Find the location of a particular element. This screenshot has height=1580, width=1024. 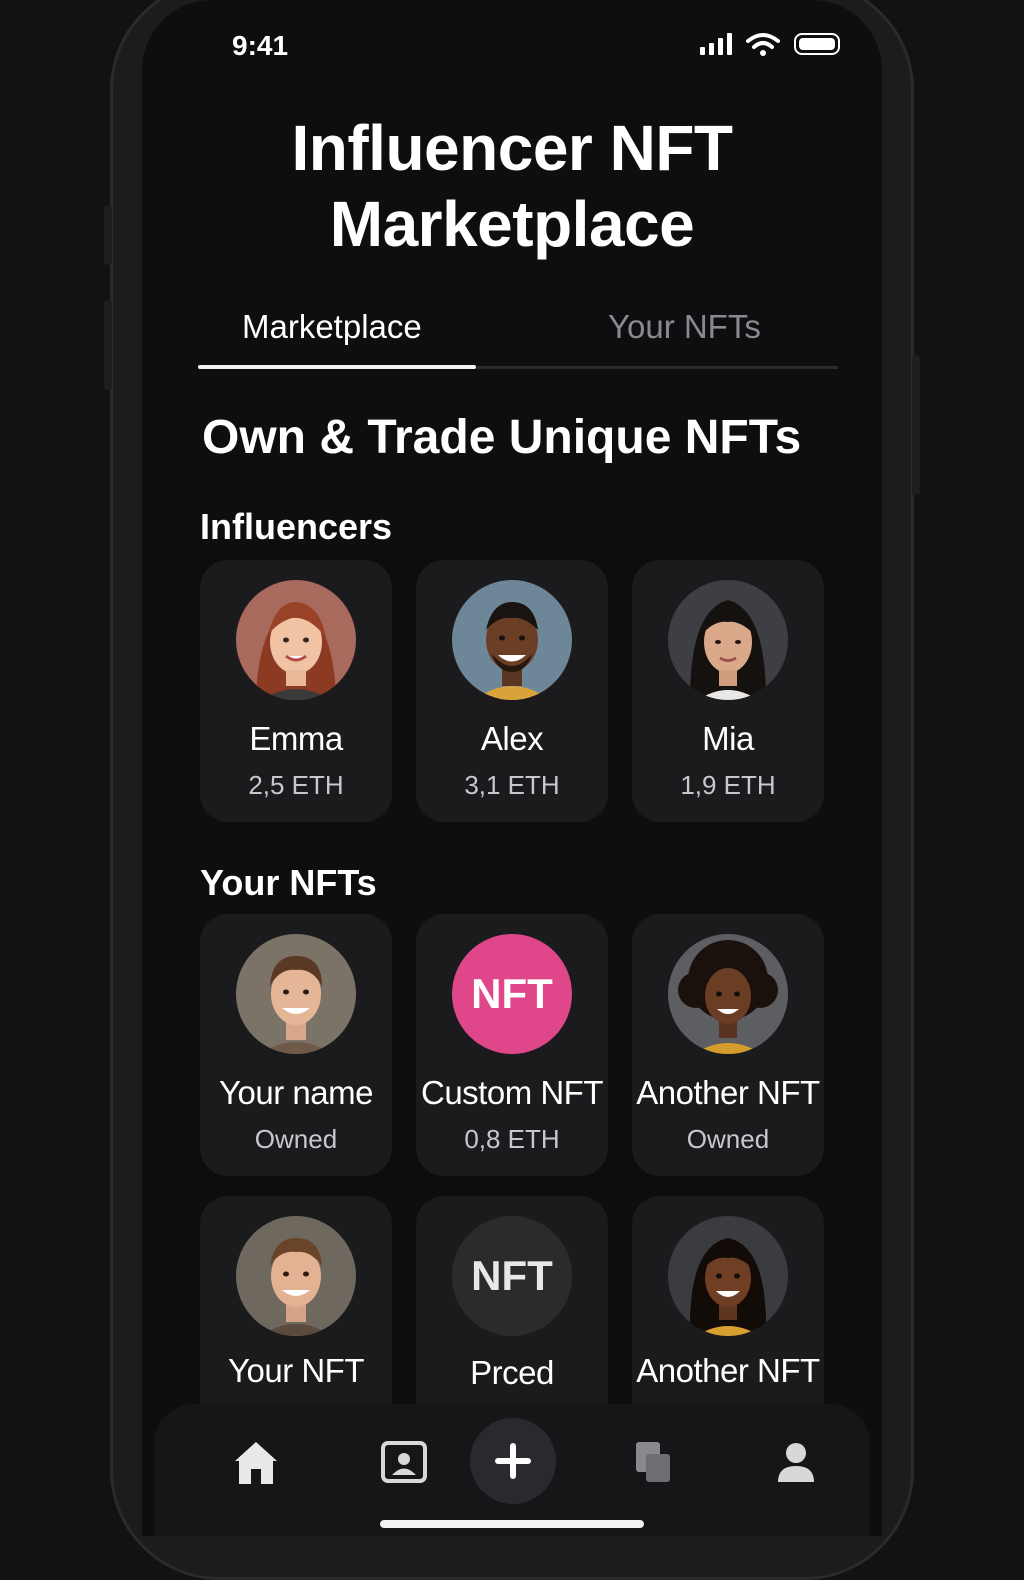

tab-your-nfts: Your NFTs is located at coordinates (684, 327).